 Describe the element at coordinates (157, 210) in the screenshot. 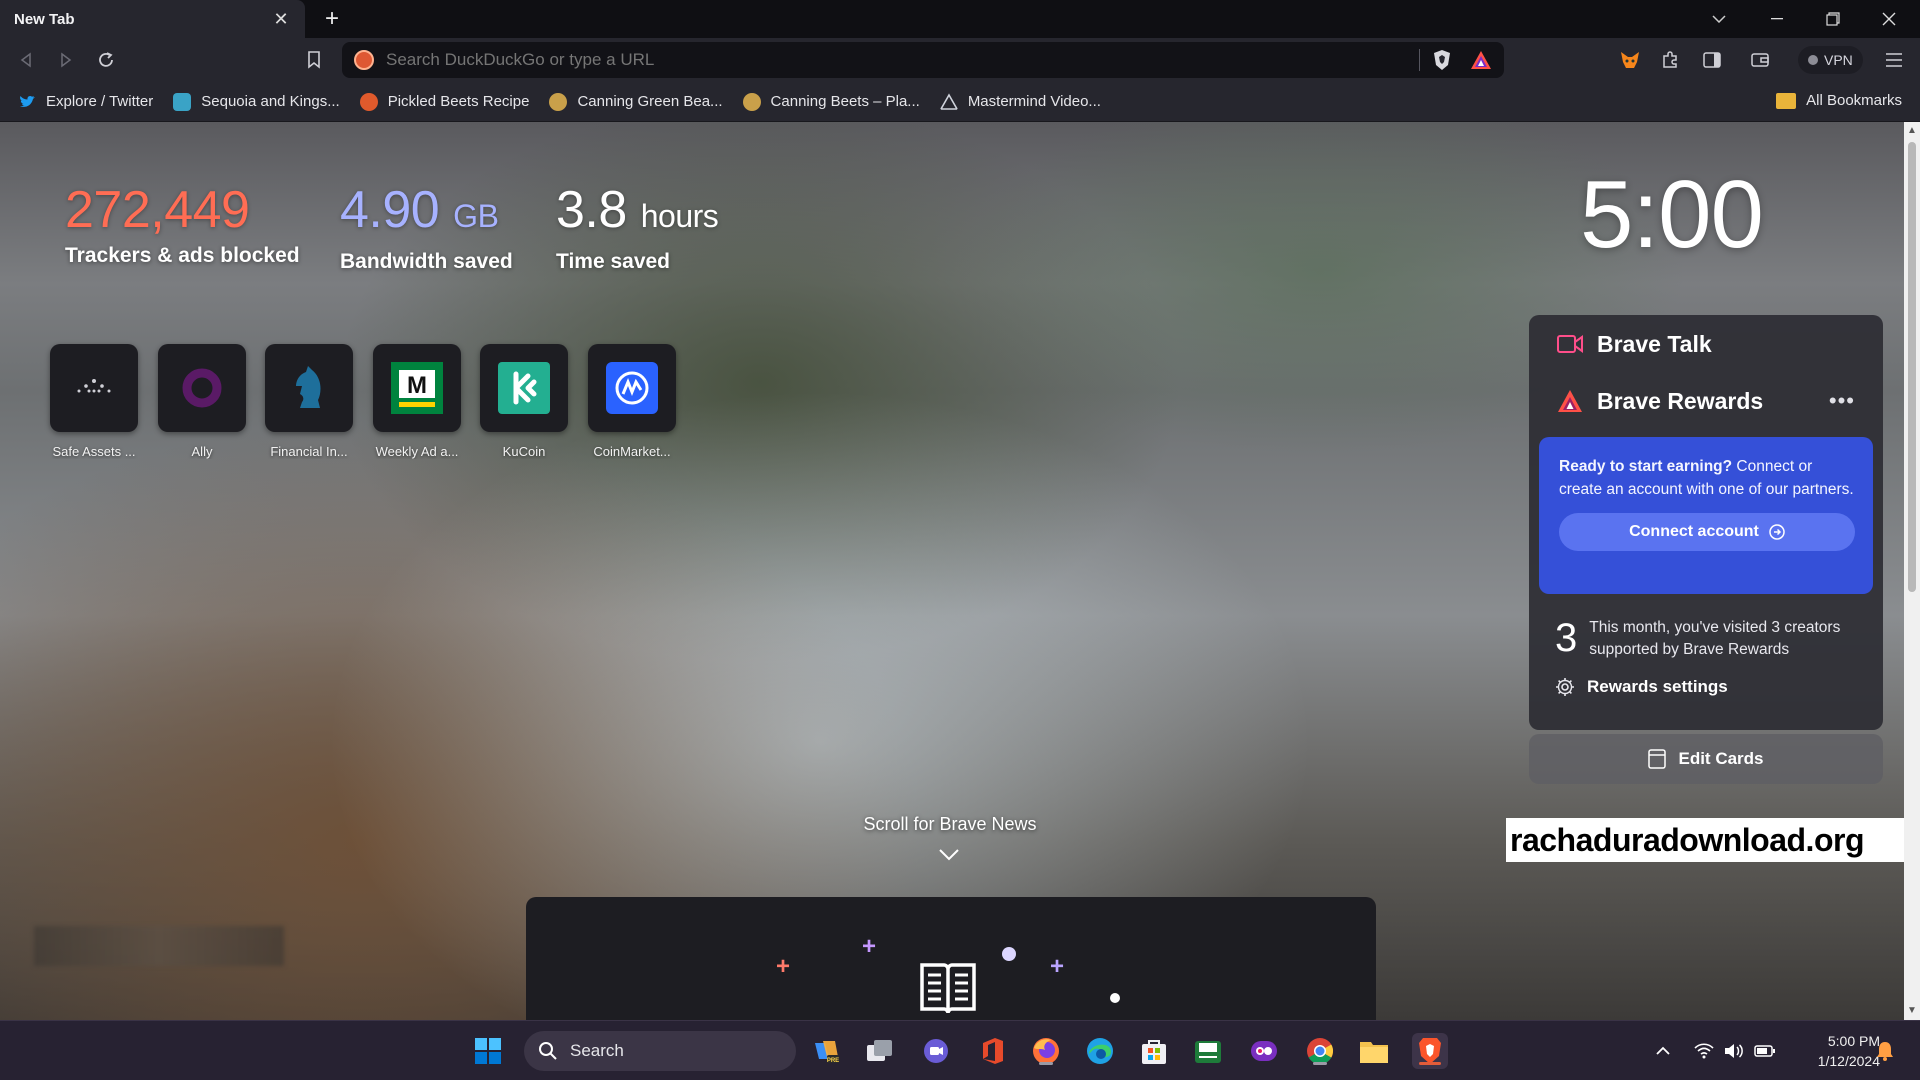

I see `trackers-value: 272,449` at that location.